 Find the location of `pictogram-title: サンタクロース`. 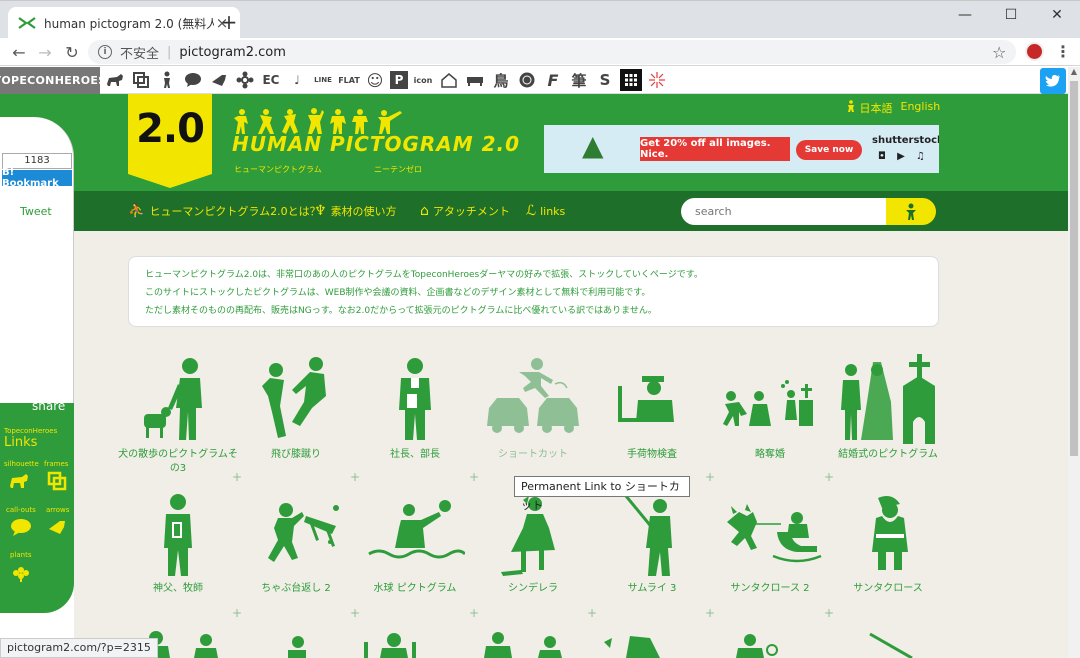

pictogram-title: サンタクロース is located at coordinates (888, 589).